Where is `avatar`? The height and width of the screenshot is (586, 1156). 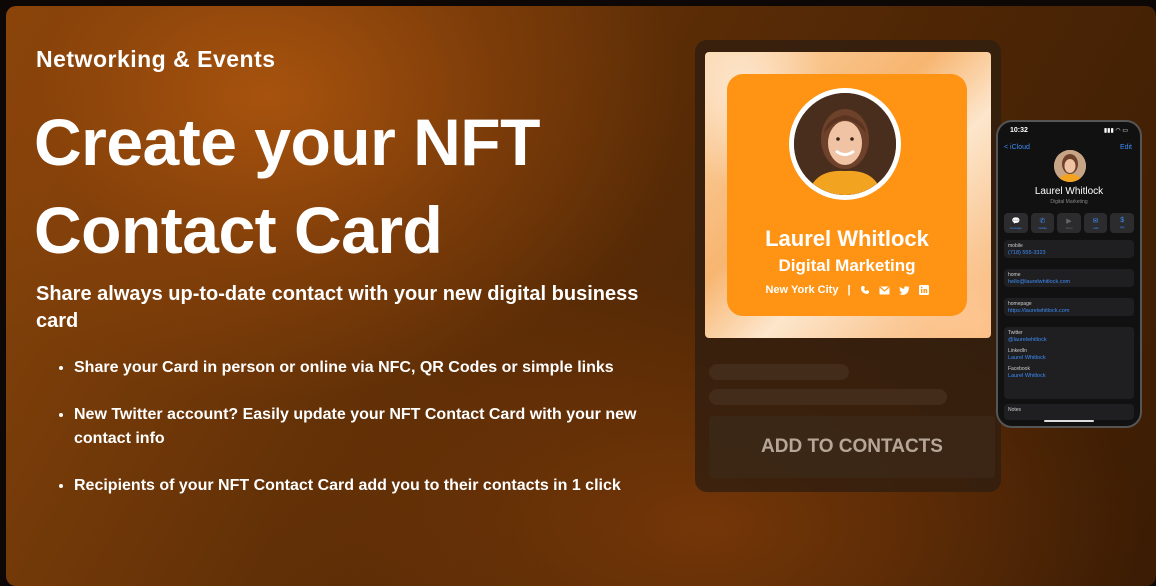 avatar is located at coordinates (845, 144).